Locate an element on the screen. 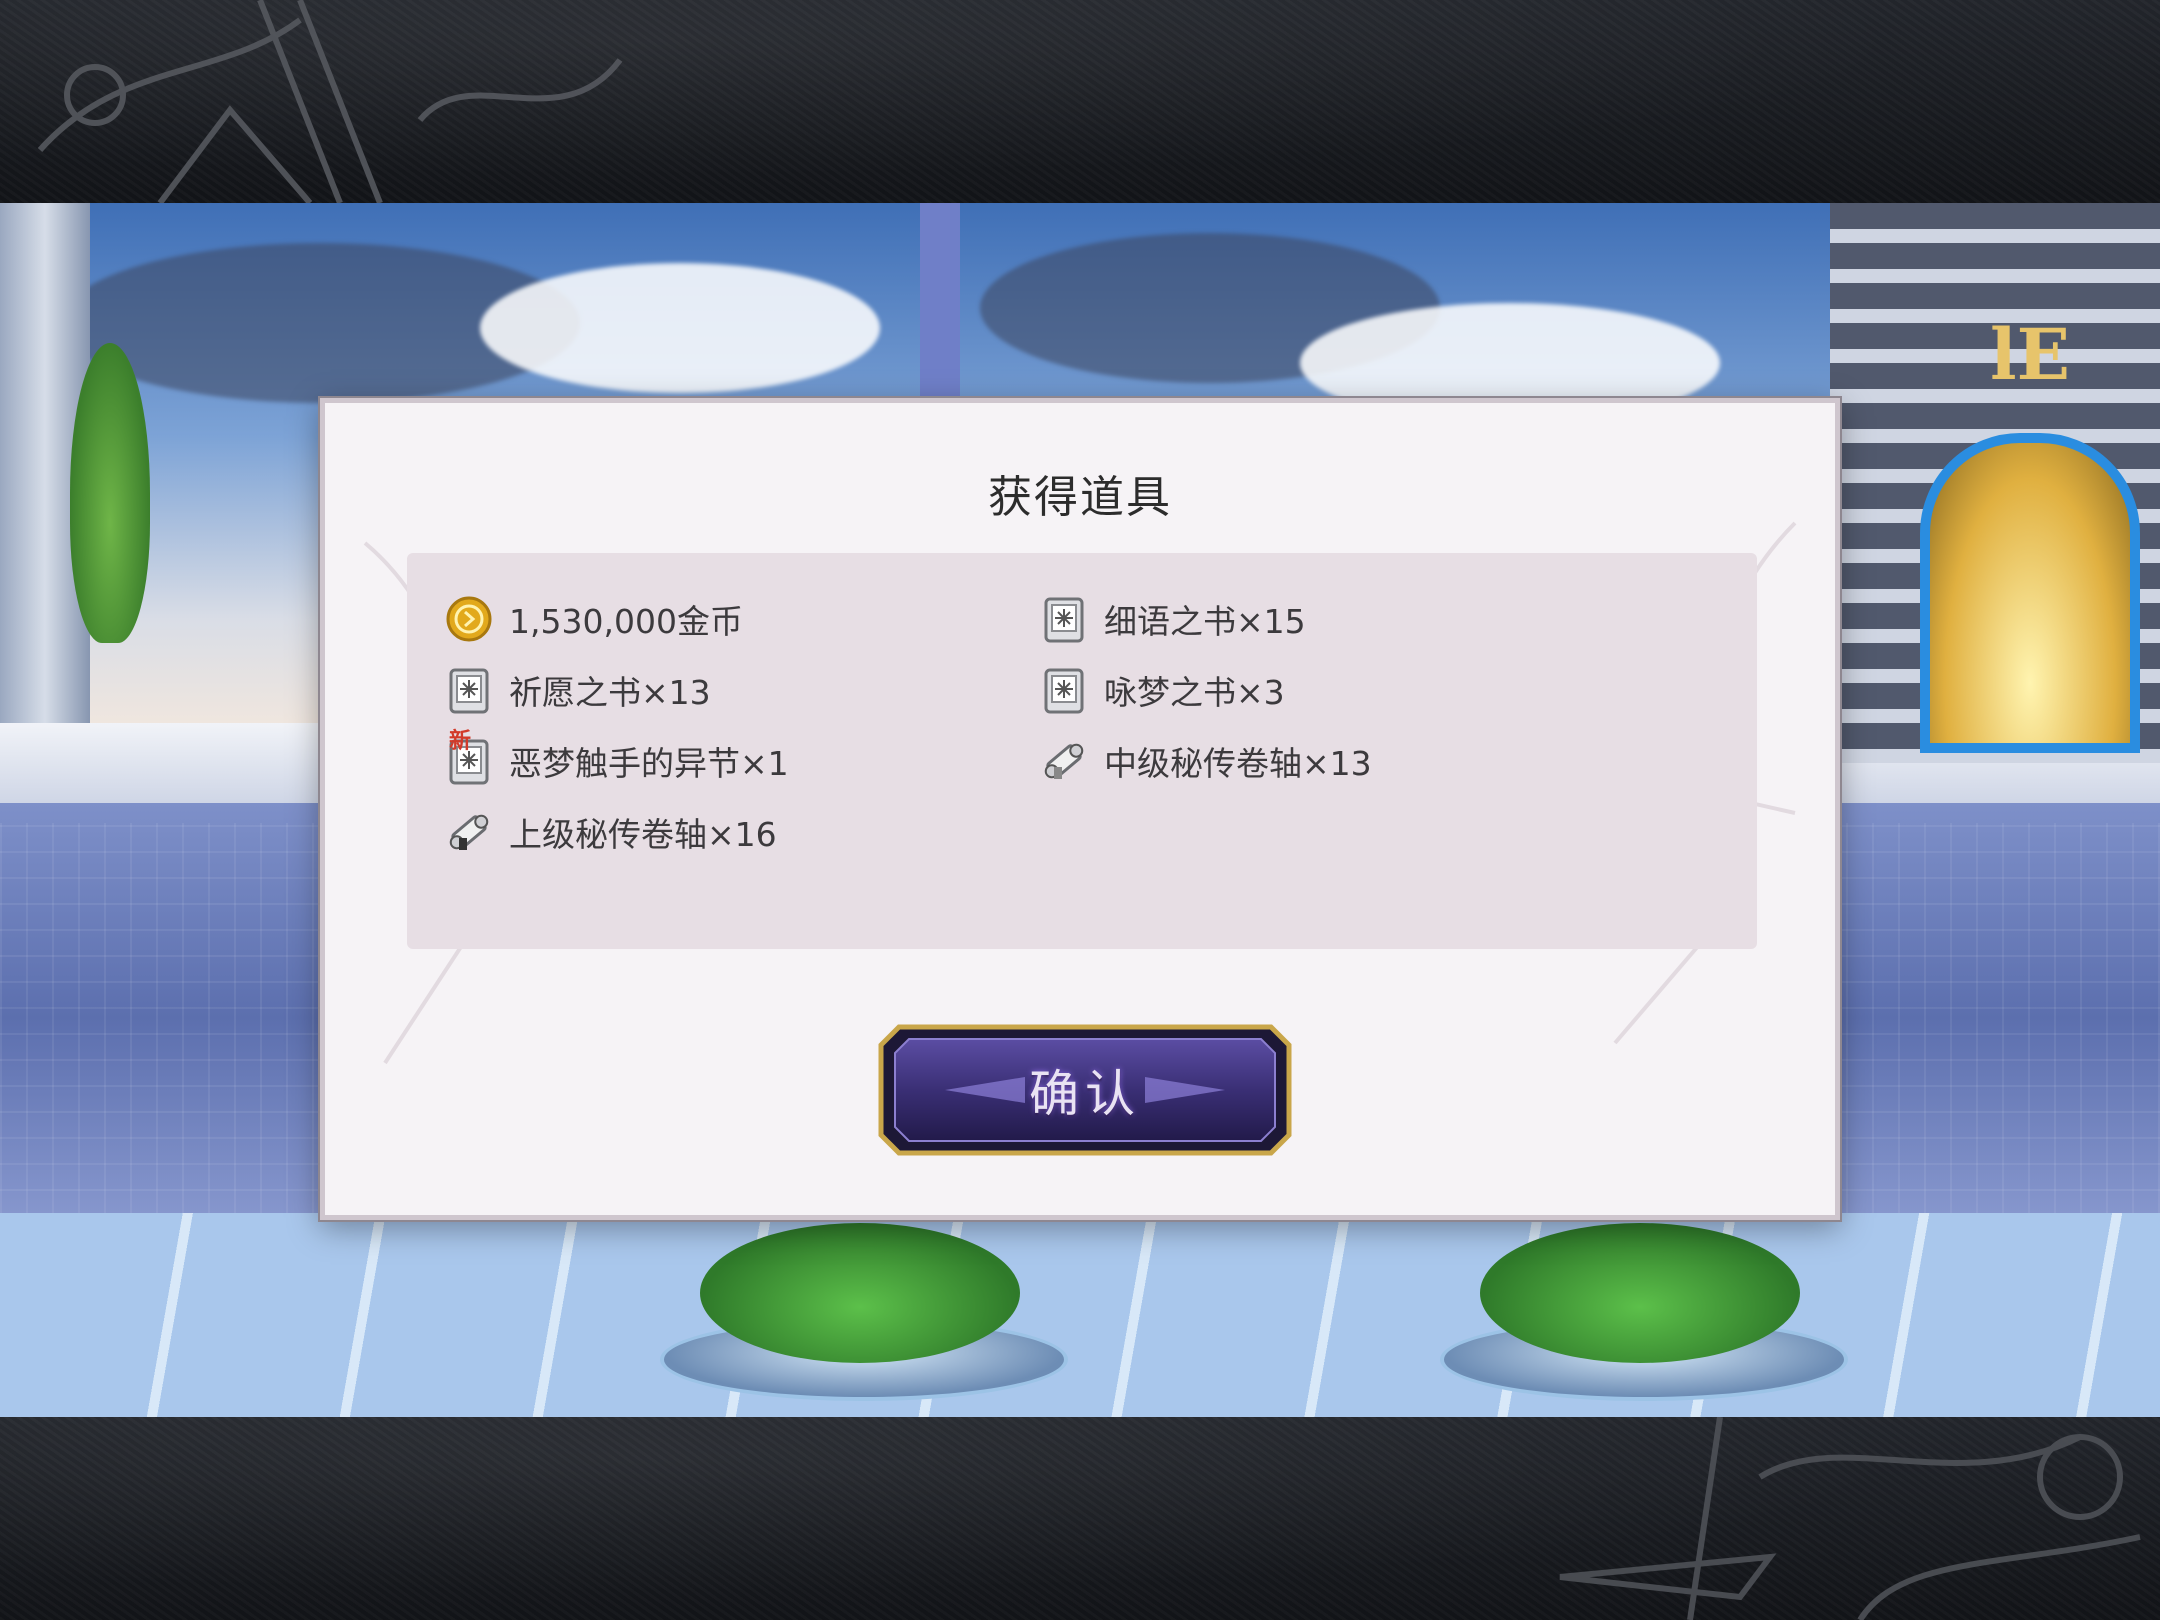 The height and width of the screenshot is (1620, 2160). reward-item-label: 咏梦之书×3 is located at coordinates (1194, 692).